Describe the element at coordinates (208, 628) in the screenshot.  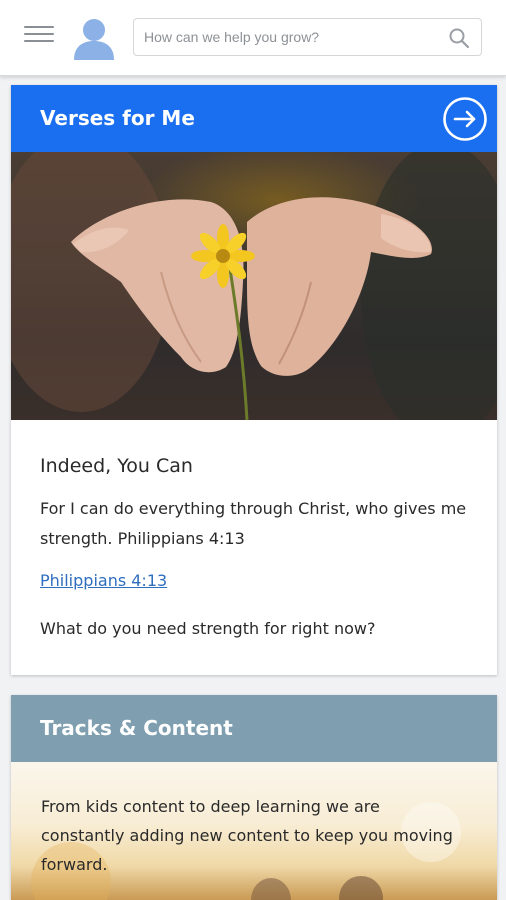
I see `reflection-question: What do you need strength for right now?` at that location.